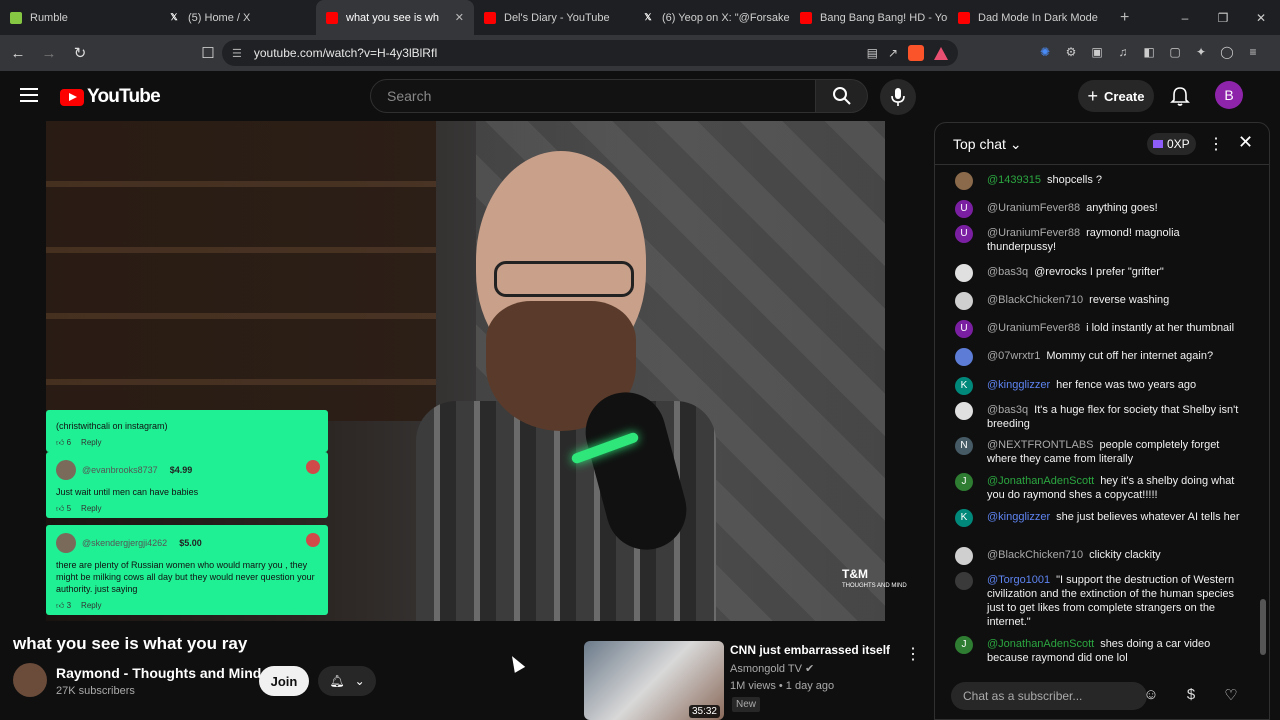 The width and height of the screenshot is (1280, 720). Describe the element at coordinates (1216, 144) in the screenshot. I see `chat-menu-icon: ⋮` at that location.